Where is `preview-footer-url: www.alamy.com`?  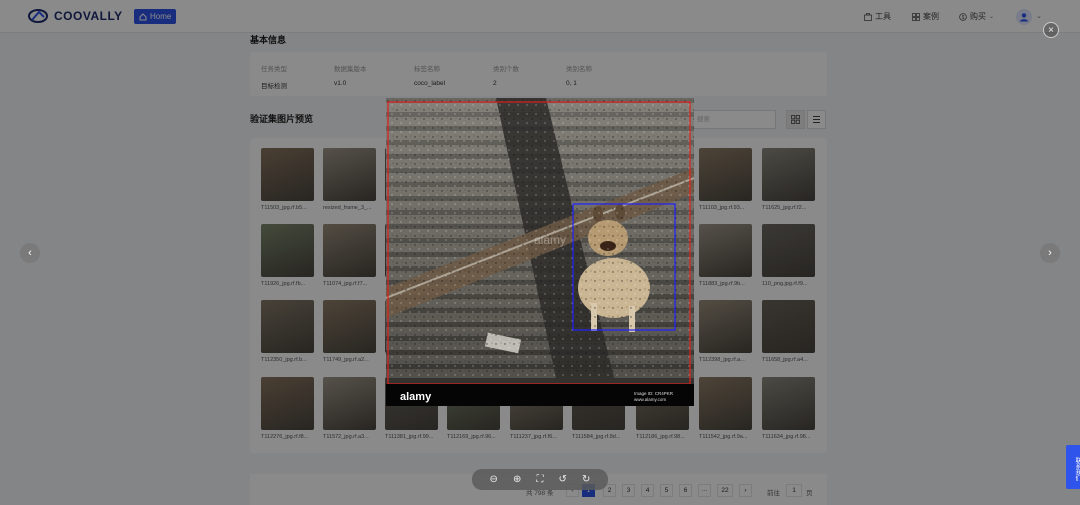
preview-footer-url: www.alamy.com is located at coordinates (650, 399).